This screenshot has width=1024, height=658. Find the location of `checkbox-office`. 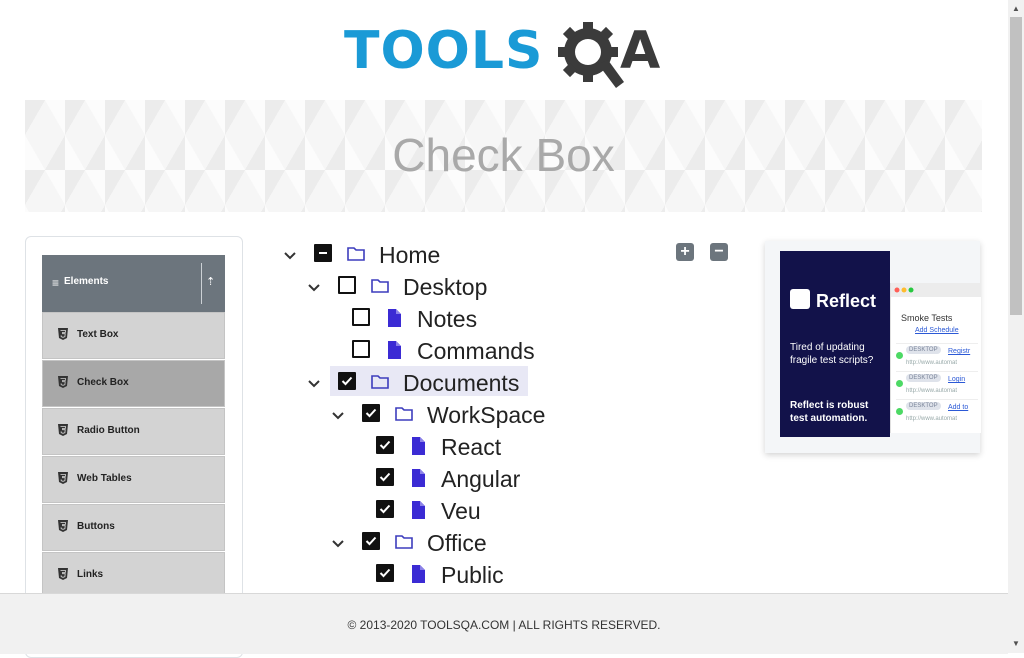

checkbox-office is located at coordinates (371, 541).